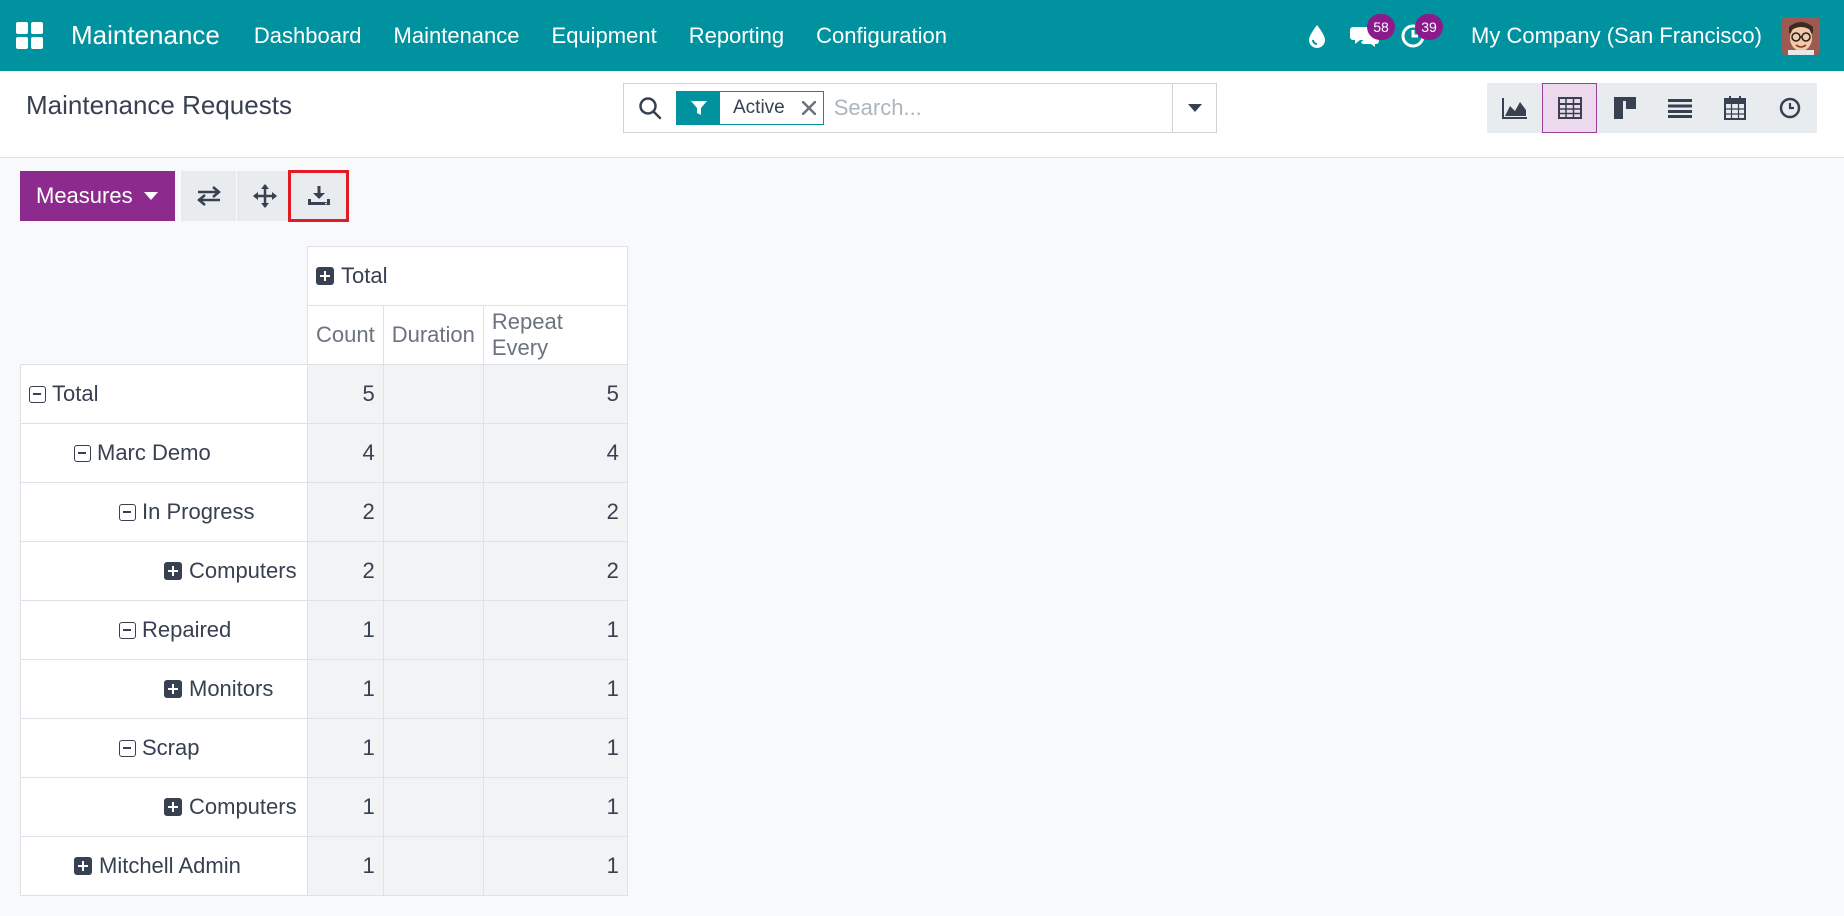 The width and height of the screenshot is (1844, 916). I want to click on pivot-row: Computers 1 1, so click(324, 807).